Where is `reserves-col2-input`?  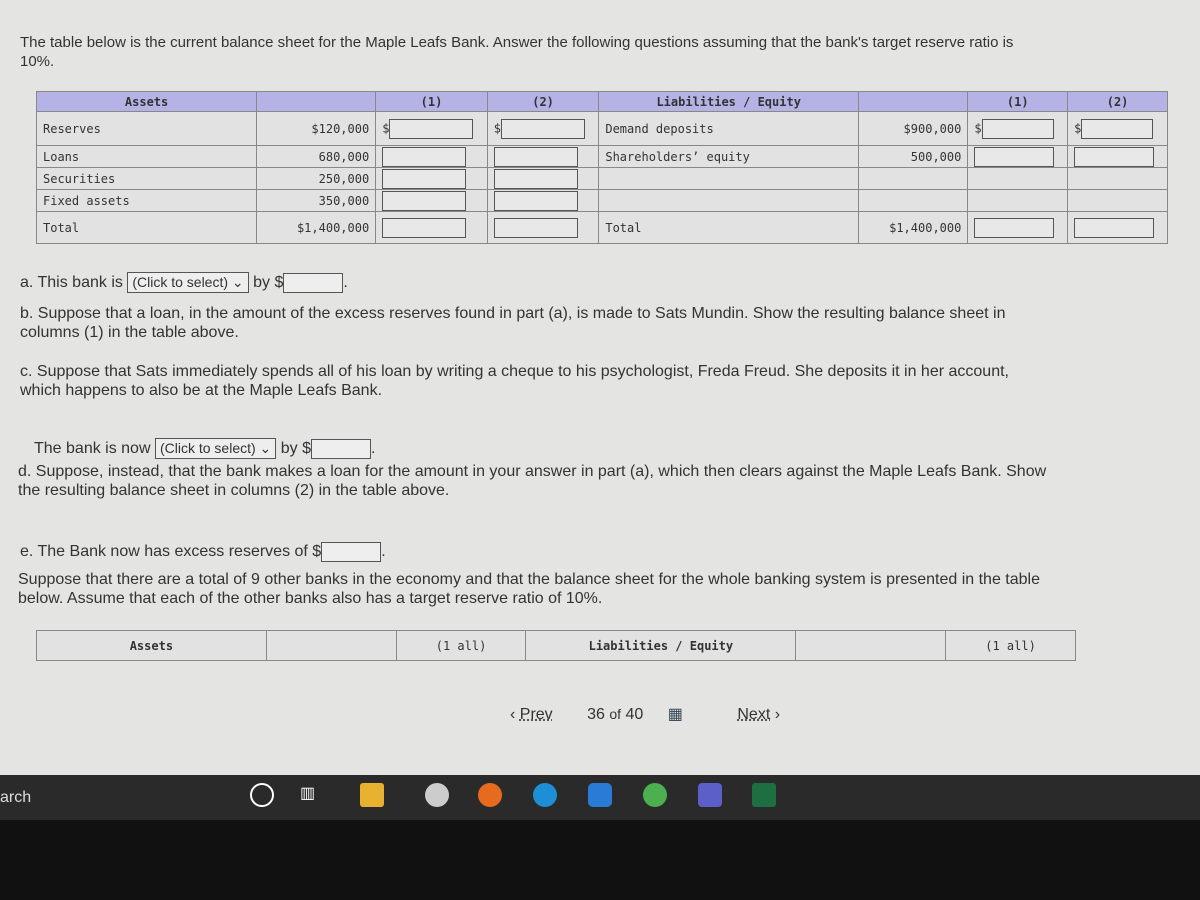
reserves-col2-input is located at coordinates (543, 128).